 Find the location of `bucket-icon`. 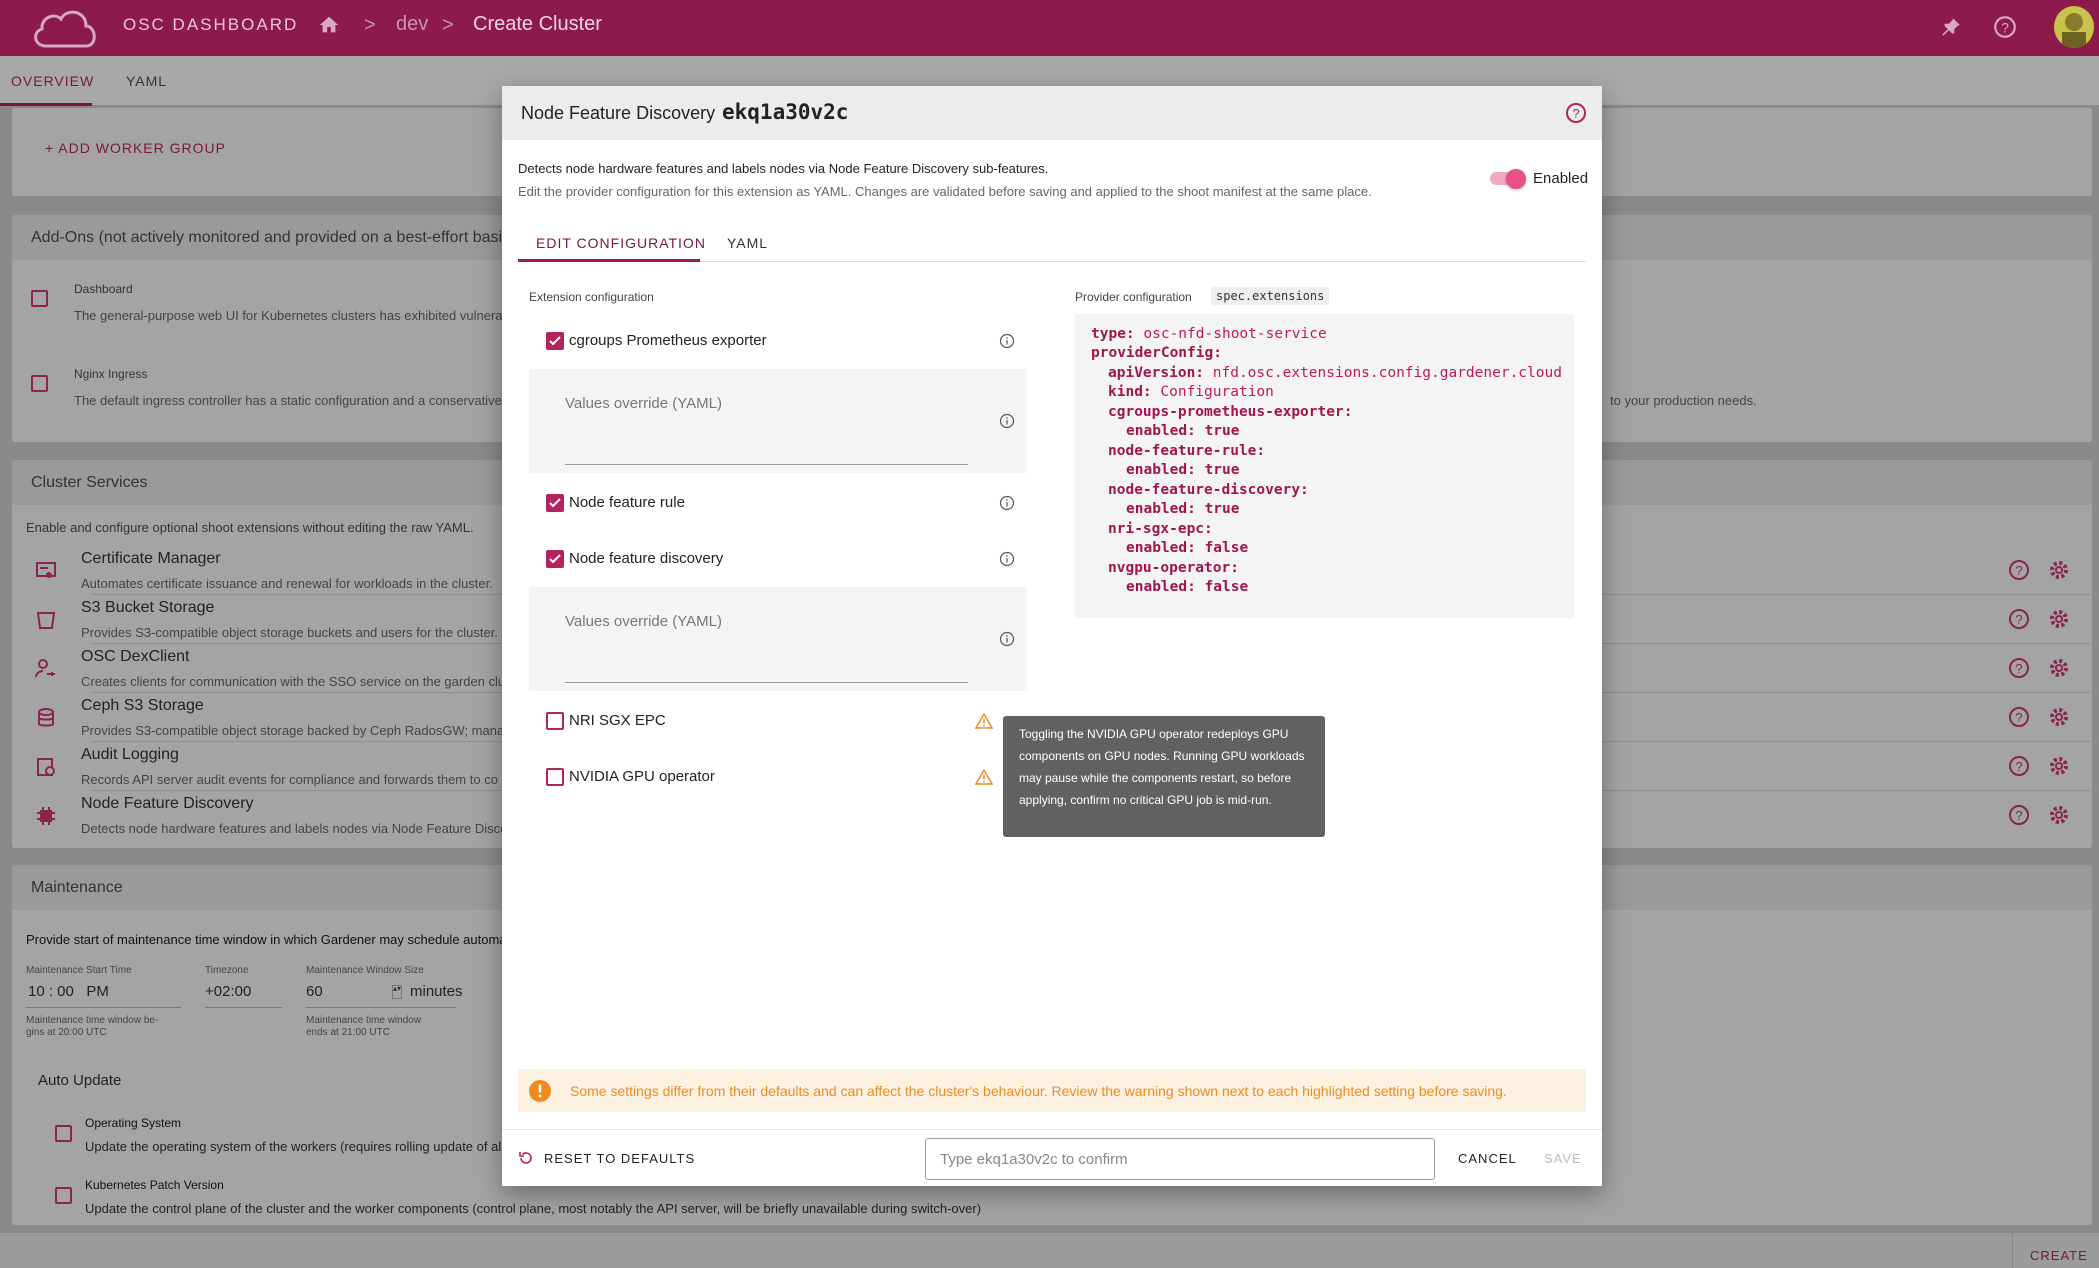

bucket-icon is located at coordinates (46, 620).